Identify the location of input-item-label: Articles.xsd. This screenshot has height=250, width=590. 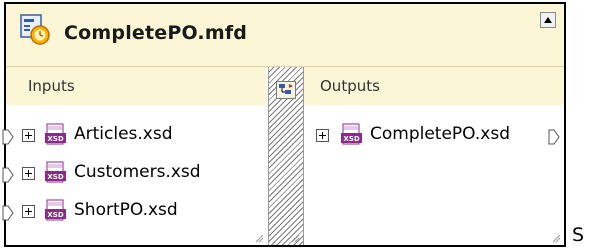
(123, 134).